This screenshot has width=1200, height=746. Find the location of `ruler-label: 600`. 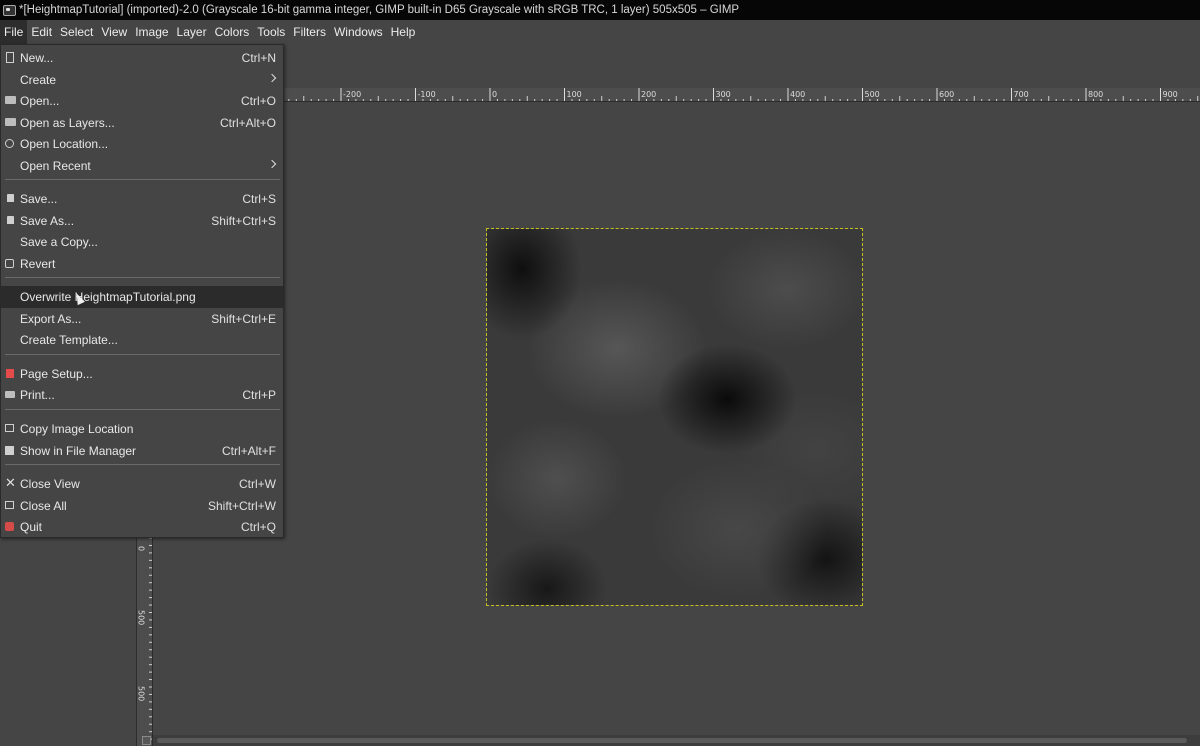

ruler-label: 600 is located at coordinates (946, 94).